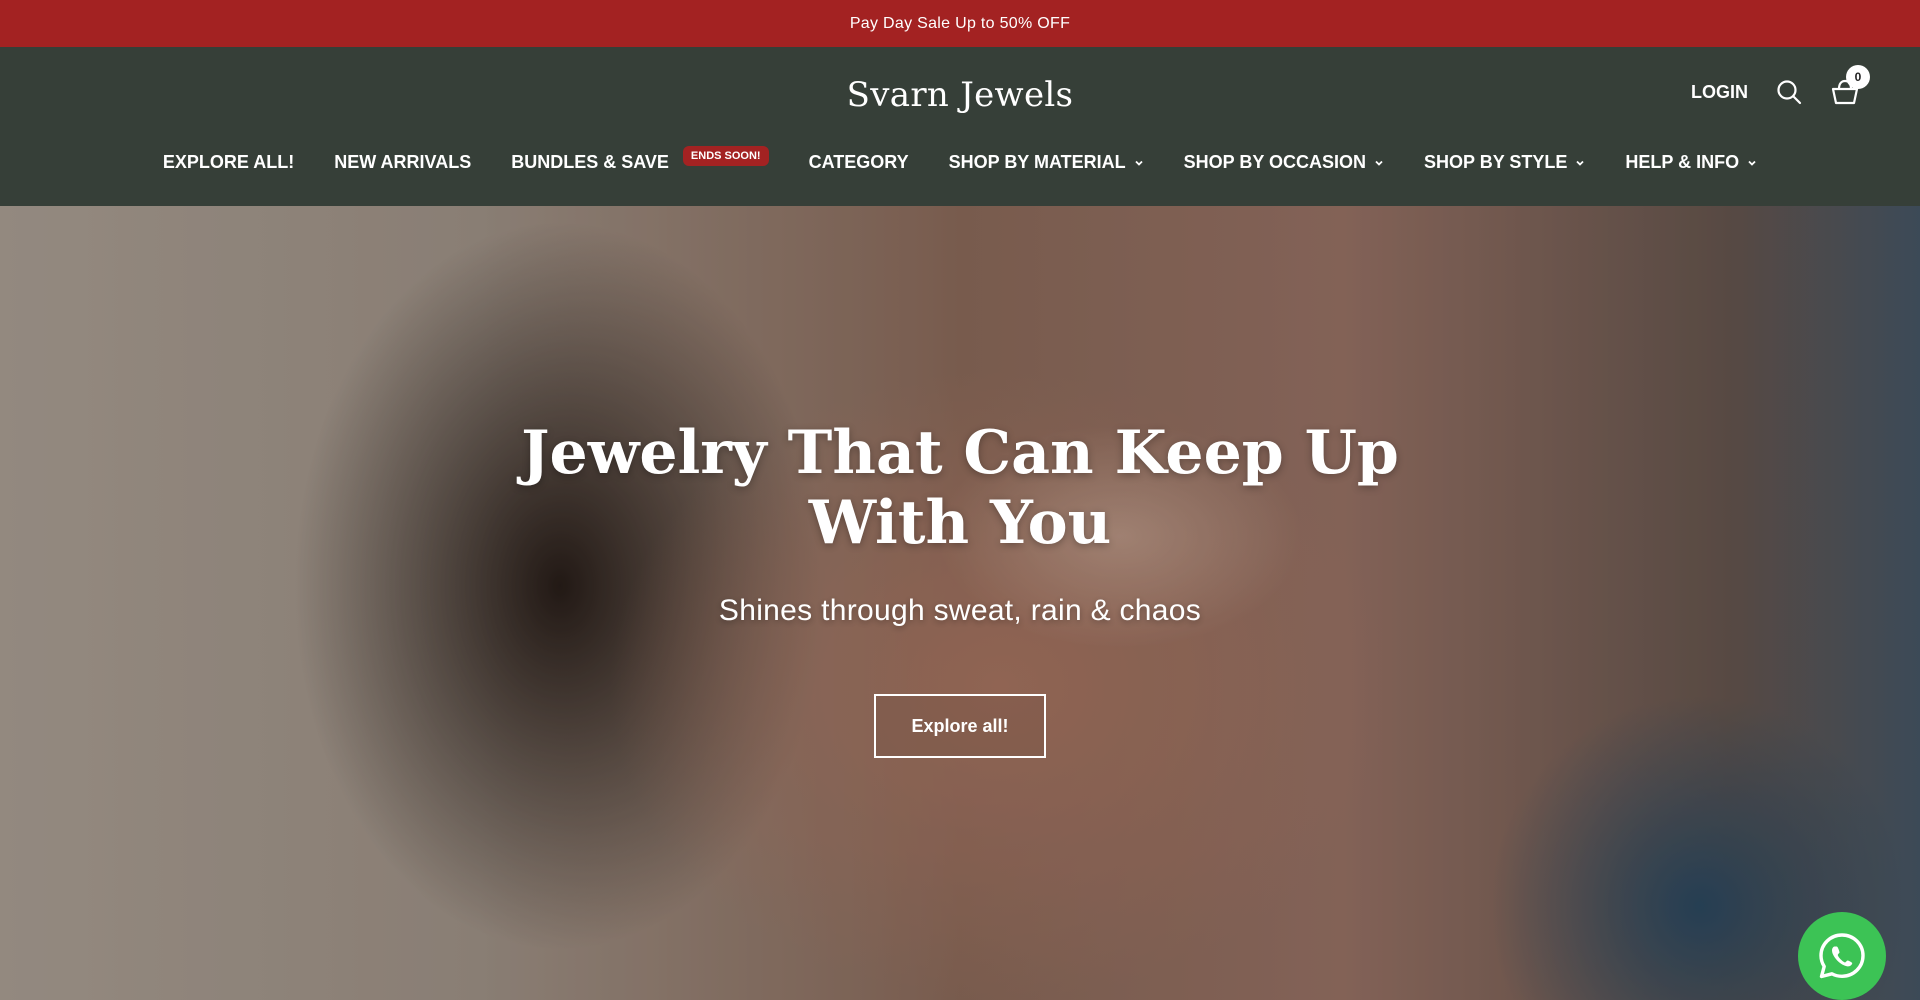 This screenshot has width=1920, height=1000. Describe the element at coordinates (960, 726) in the screenshot. I see `explore-all-button: Explore all!` at that location.